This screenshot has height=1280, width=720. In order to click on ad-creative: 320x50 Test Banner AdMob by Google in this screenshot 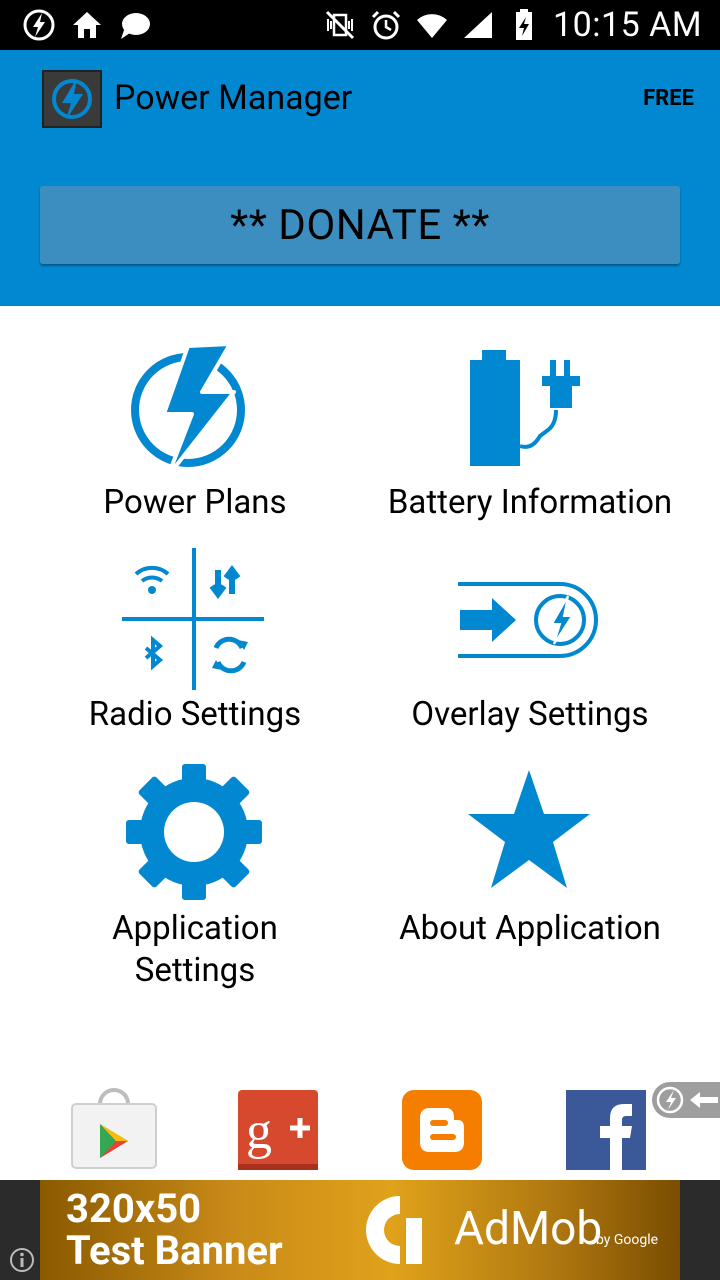, I will do `click(360, 1230)`.